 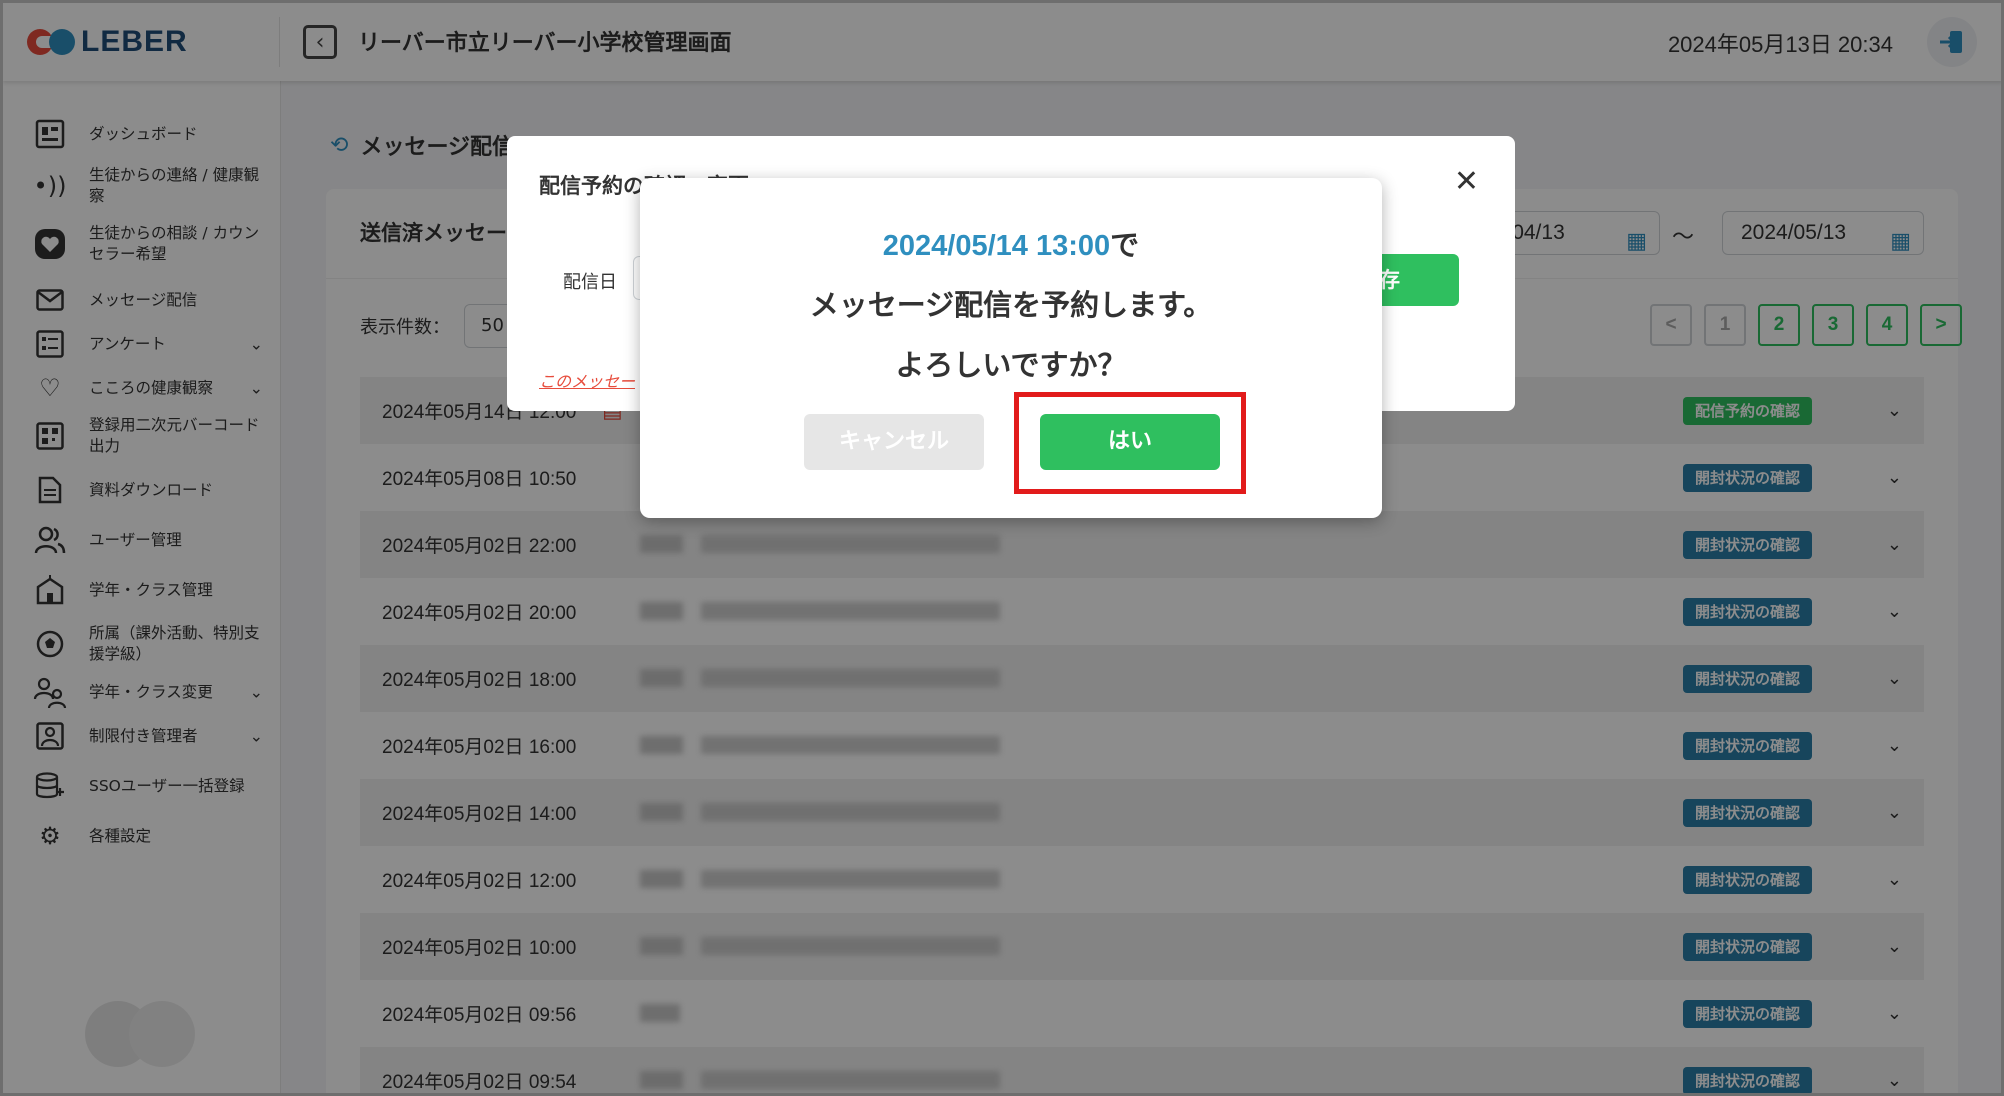 I want to click on confirm-line-1: 2024/05/14 13:00で, so click(x=1011, y=243).